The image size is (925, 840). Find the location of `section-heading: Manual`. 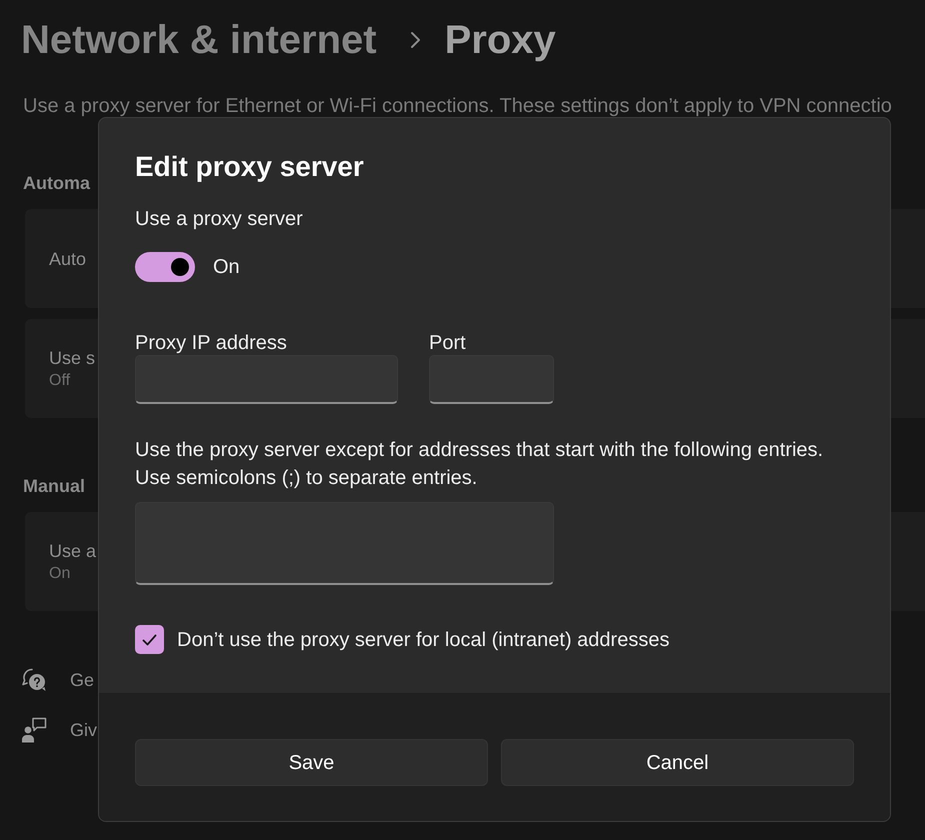

section-heading: Manual is located at coordinates (54, 486).